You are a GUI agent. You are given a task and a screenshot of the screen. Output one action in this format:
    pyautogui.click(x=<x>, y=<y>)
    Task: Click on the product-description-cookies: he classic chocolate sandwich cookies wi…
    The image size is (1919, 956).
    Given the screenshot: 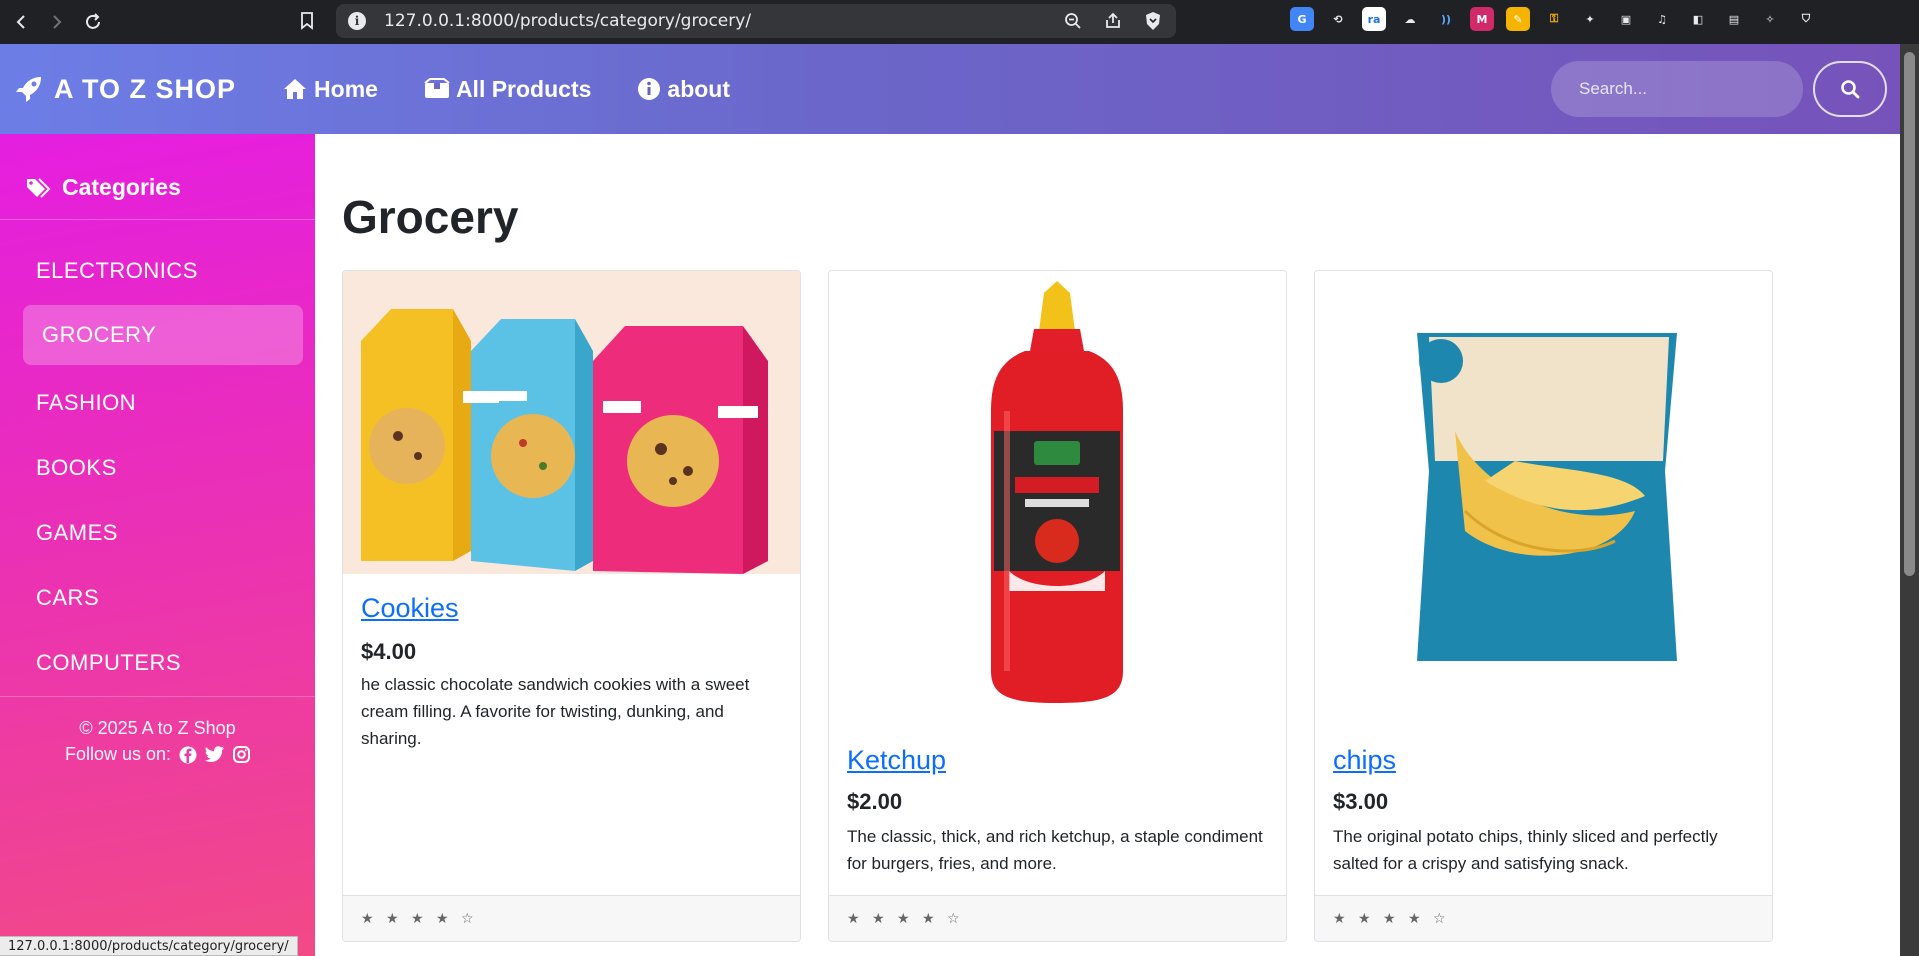 What is the action you would take?
    pyautogui.click(x=555, y=711)
    